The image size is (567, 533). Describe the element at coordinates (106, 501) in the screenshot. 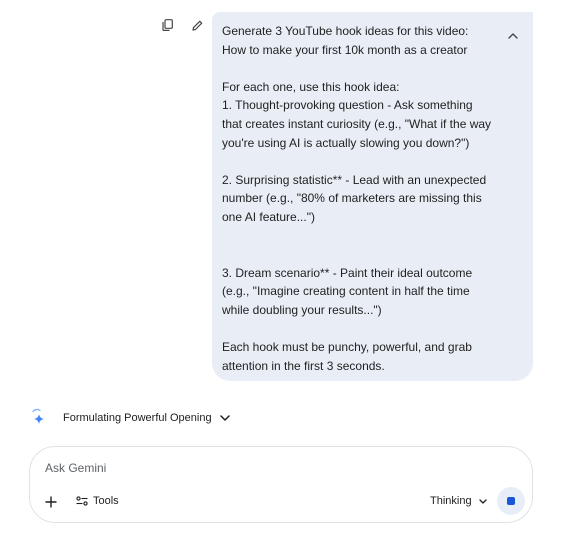

I see `tools-label: Tools` at that location.